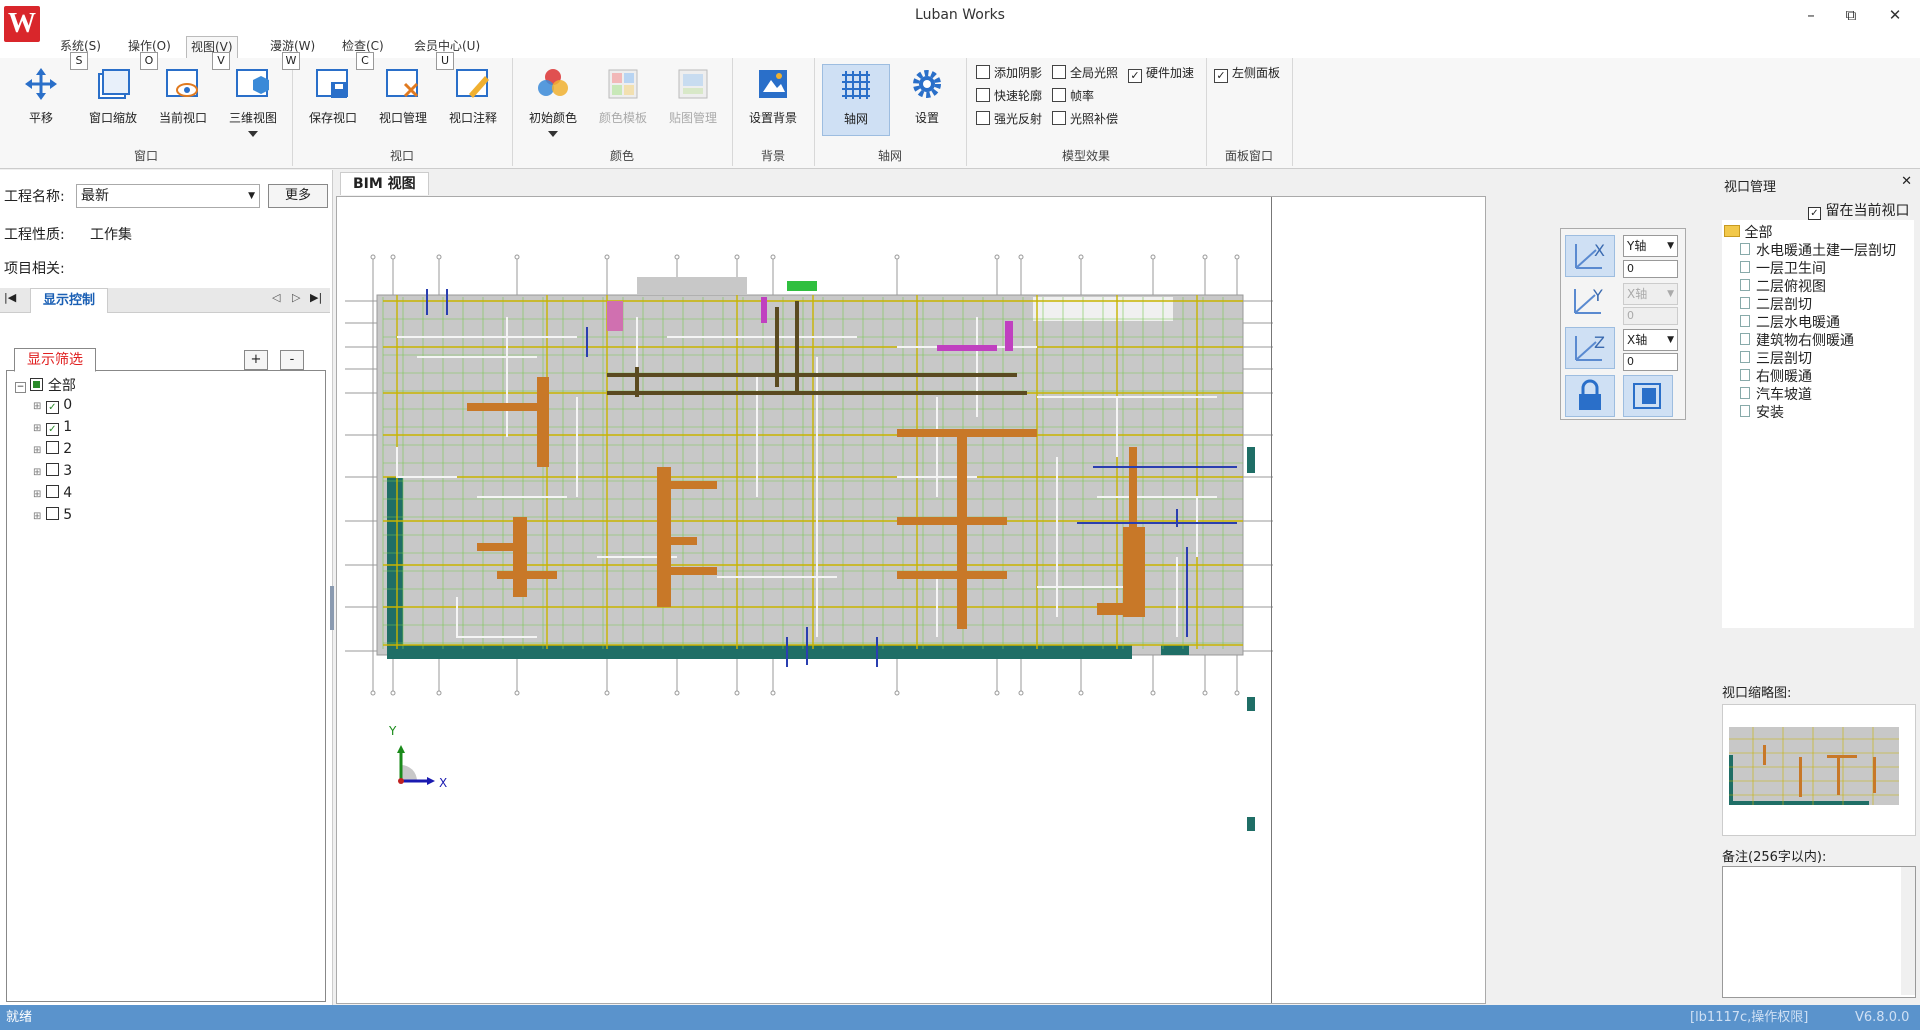 The height and width of the screenshot is (1030, 1920). What do you see at coordinates (68, 493) in the screenshot?
I see `tree-item-label: 4` at bounding box center [68, 493].